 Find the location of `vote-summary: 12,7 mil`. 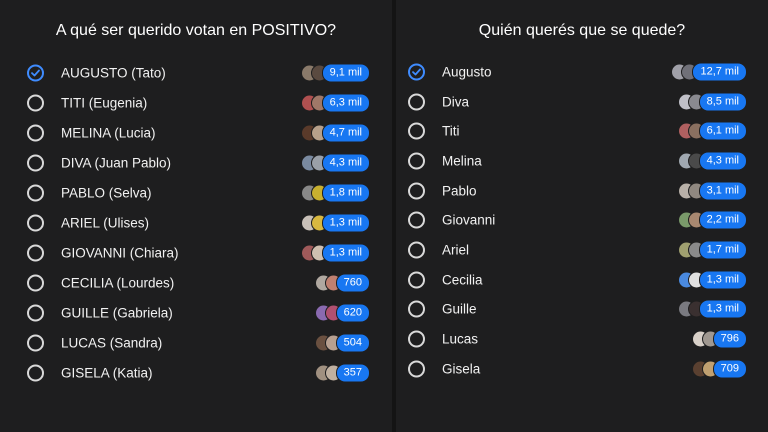

vote-summary: 12,7 mil is located at coordinates (709, 72).